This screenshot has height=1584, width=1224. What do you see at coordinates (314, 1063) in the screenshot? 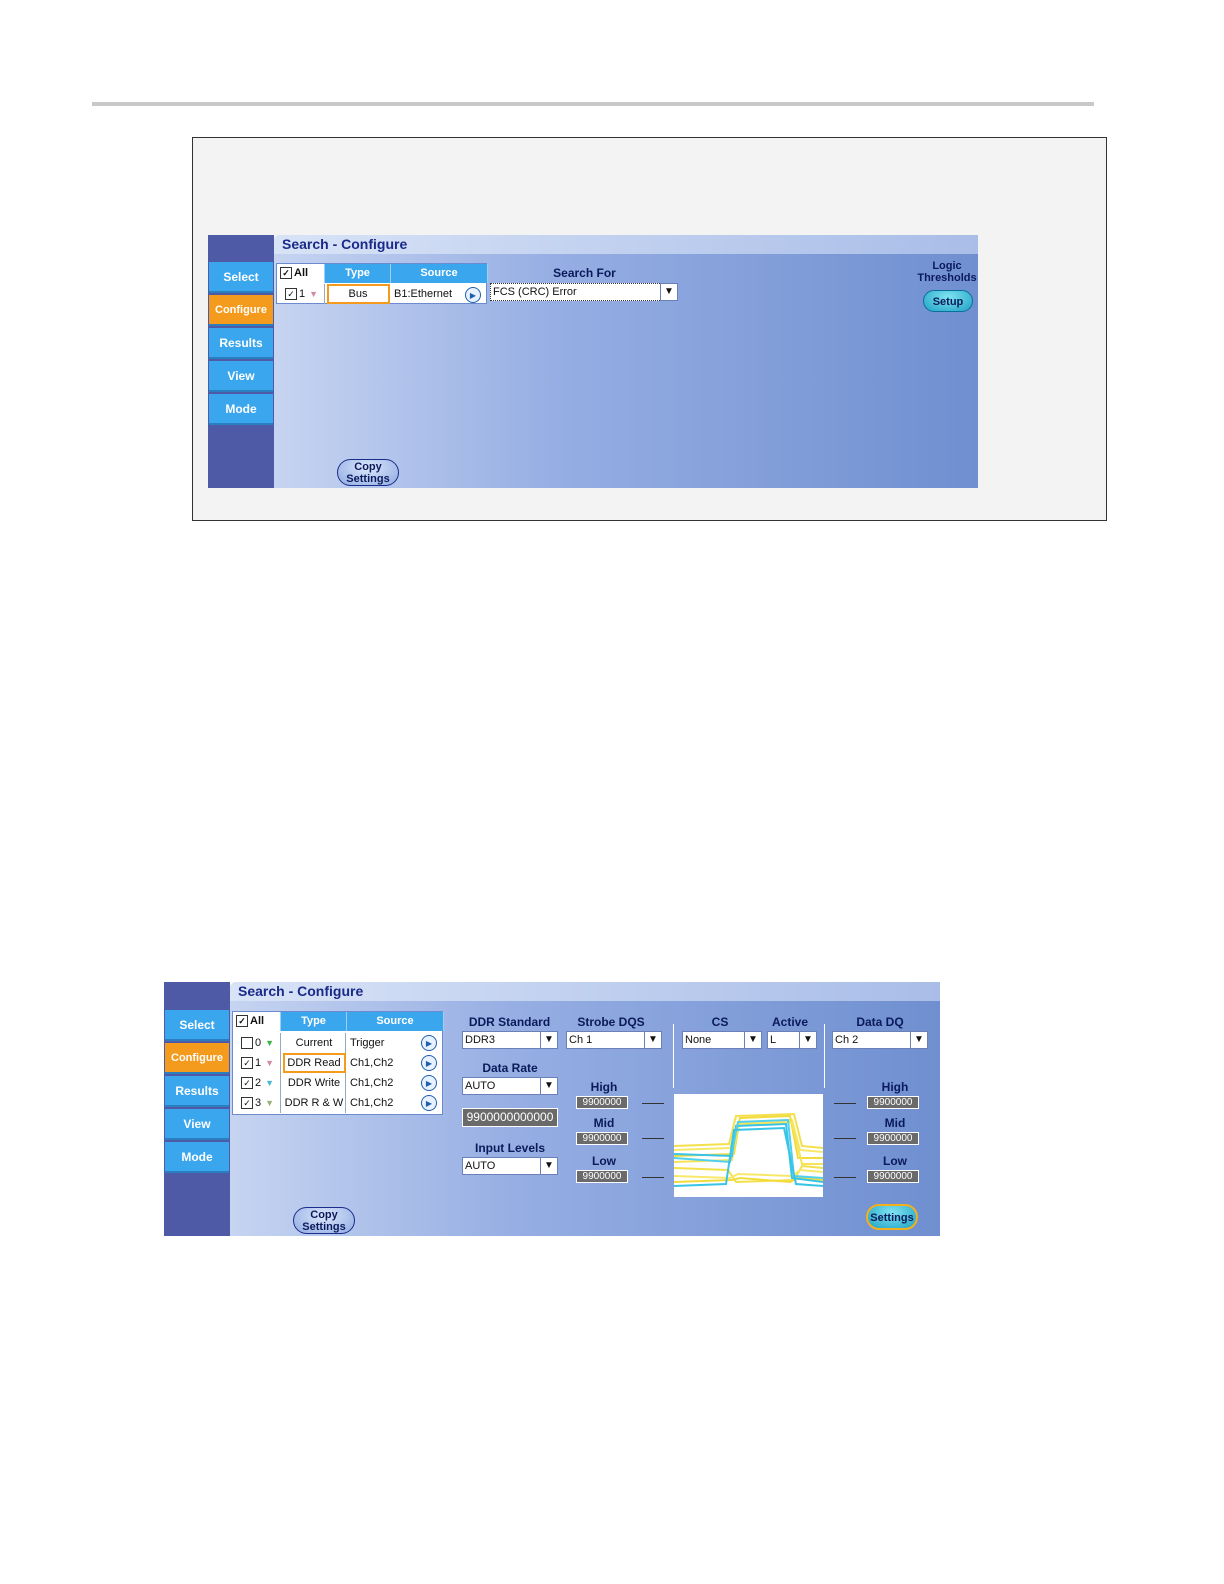
I see `table-row-type: DDR Read` at bounding box center [314, 1063].